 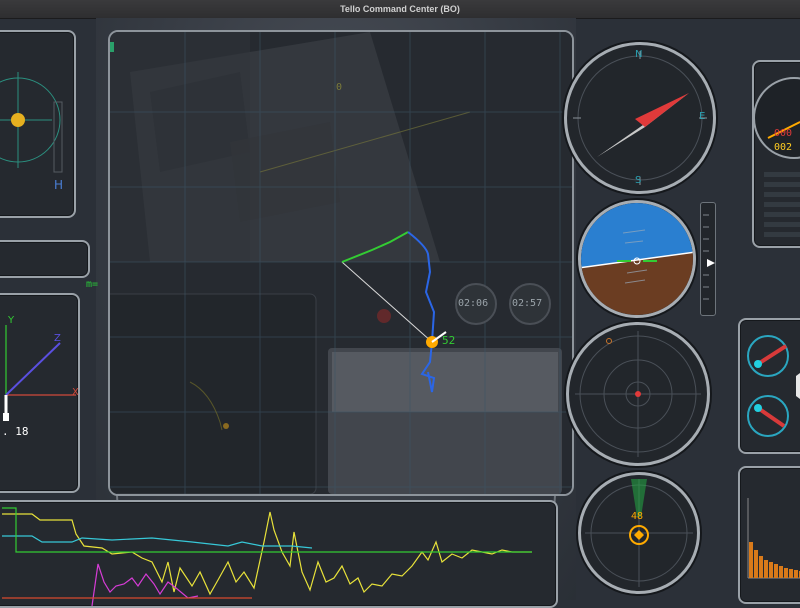 What do you see at coordinates (57, 338) in the screenshot?
I see `z-axis-label: Z` at bounding box center [57, 338].